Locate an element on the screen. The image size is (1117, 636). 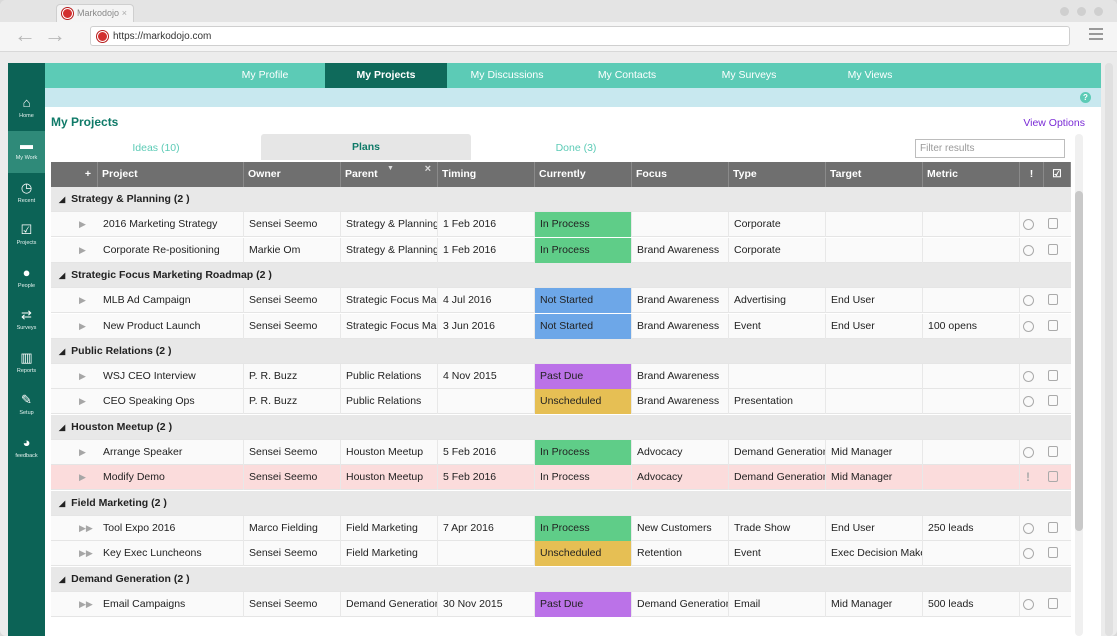
help-icon: ? is located at coordinates (1085, 97).